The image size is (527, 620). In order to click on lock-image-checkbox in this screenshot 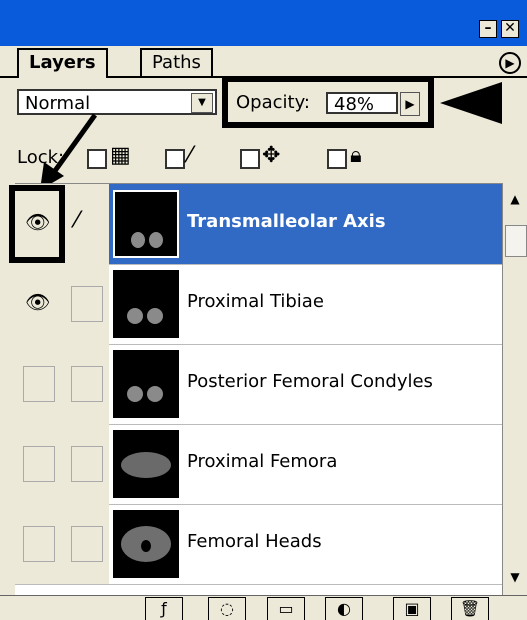, I will do `click(175, 159)`.